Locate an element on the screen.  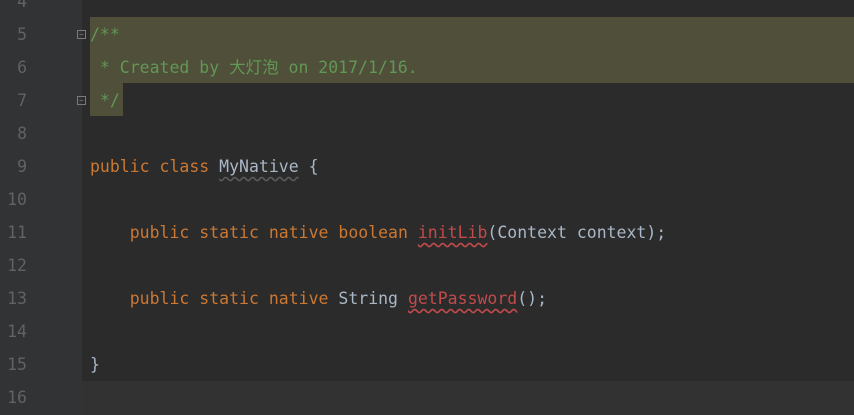
line-number: 13 is located at coordinates (17, 298).